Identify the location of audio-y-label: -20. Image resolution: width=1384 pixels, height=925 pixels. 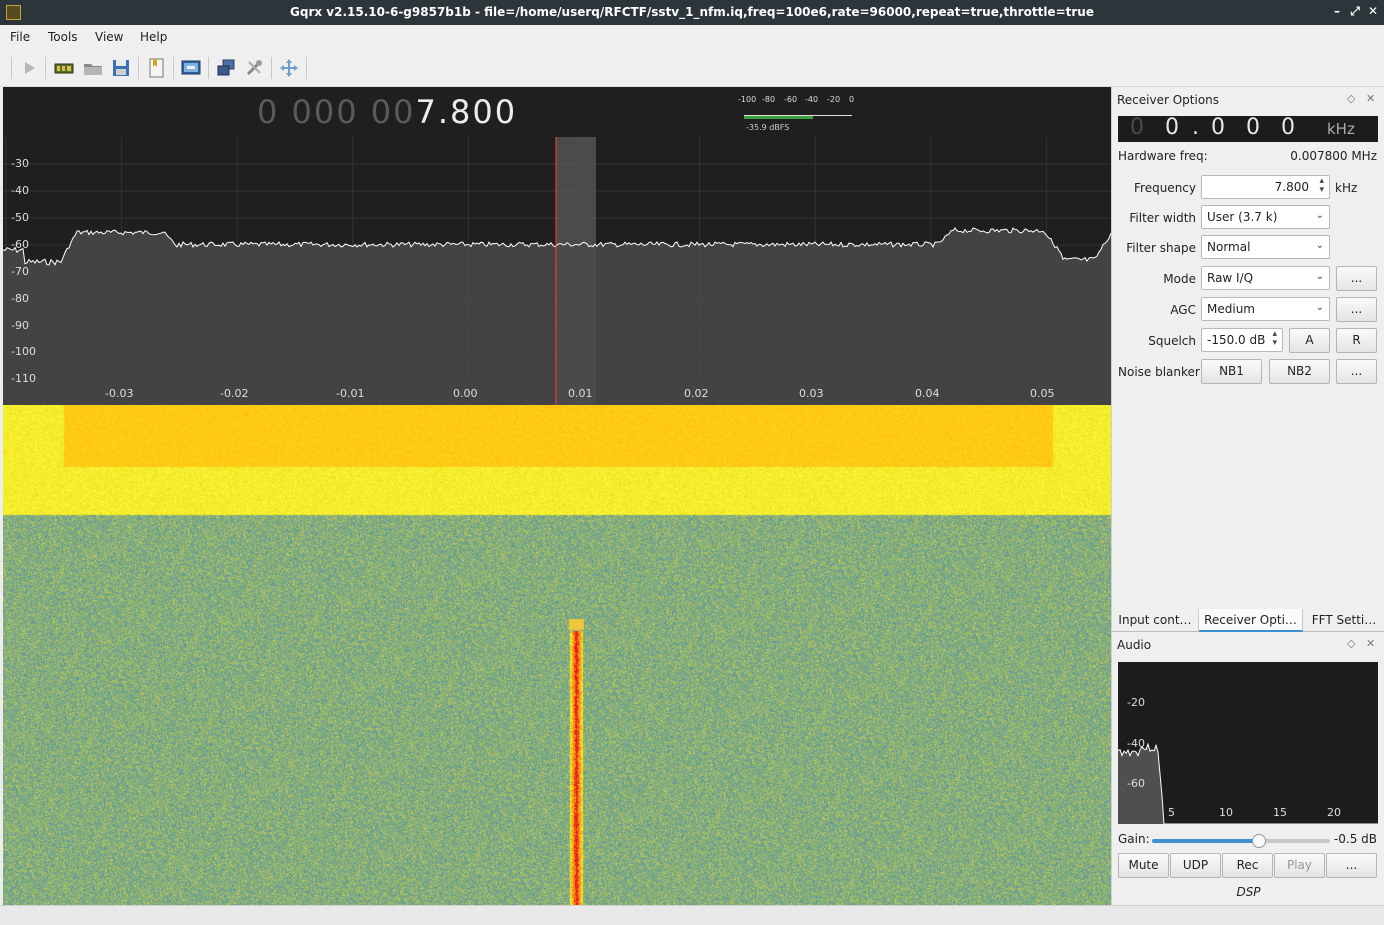
(1136, 702).